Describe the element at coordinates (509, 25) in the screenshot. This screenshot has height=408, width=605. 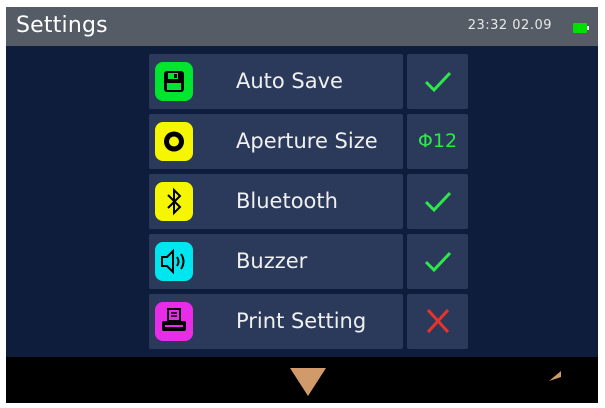
I see `status-datetime: 23:32 02.09` at that location.